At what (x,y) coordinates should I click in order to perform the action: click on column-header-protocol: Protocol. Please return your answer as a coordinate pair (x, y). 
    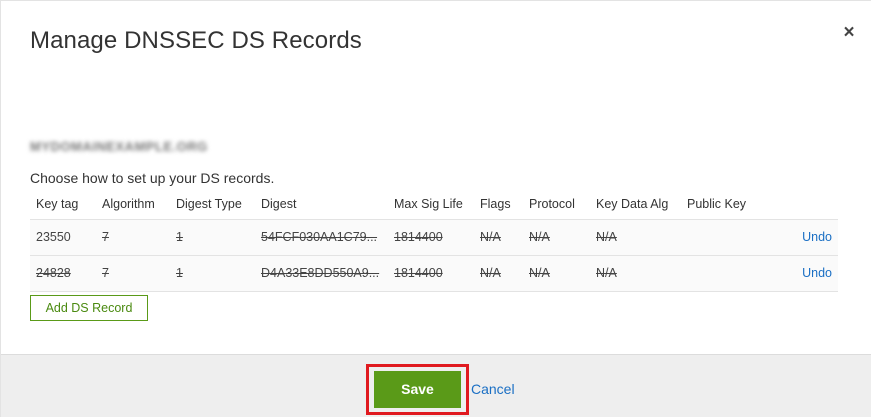
    Looking at the image, I should click on (556, 205).